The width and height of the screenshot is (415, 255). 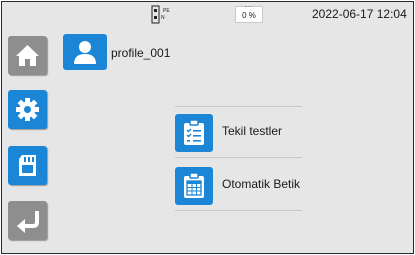 I want to click on date-time: 2022-06-17 12:04, so click(x=359, y=14).